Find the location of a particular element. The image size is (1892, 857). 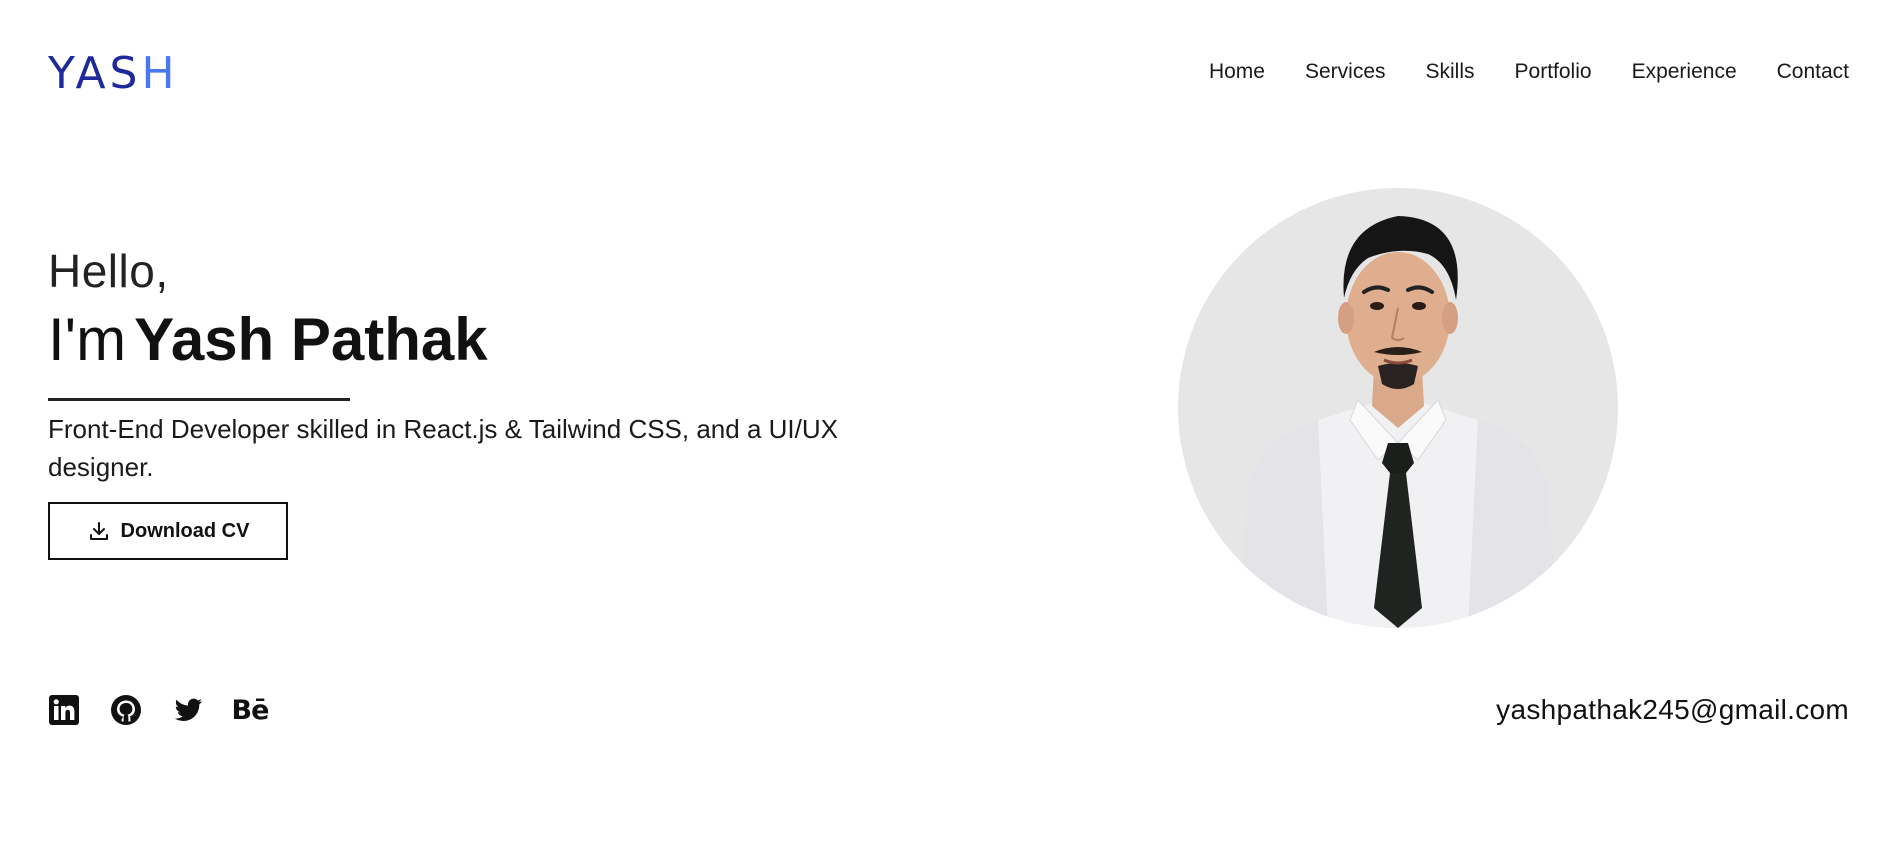

linkedin-icon is located at coordinates (64, 710).